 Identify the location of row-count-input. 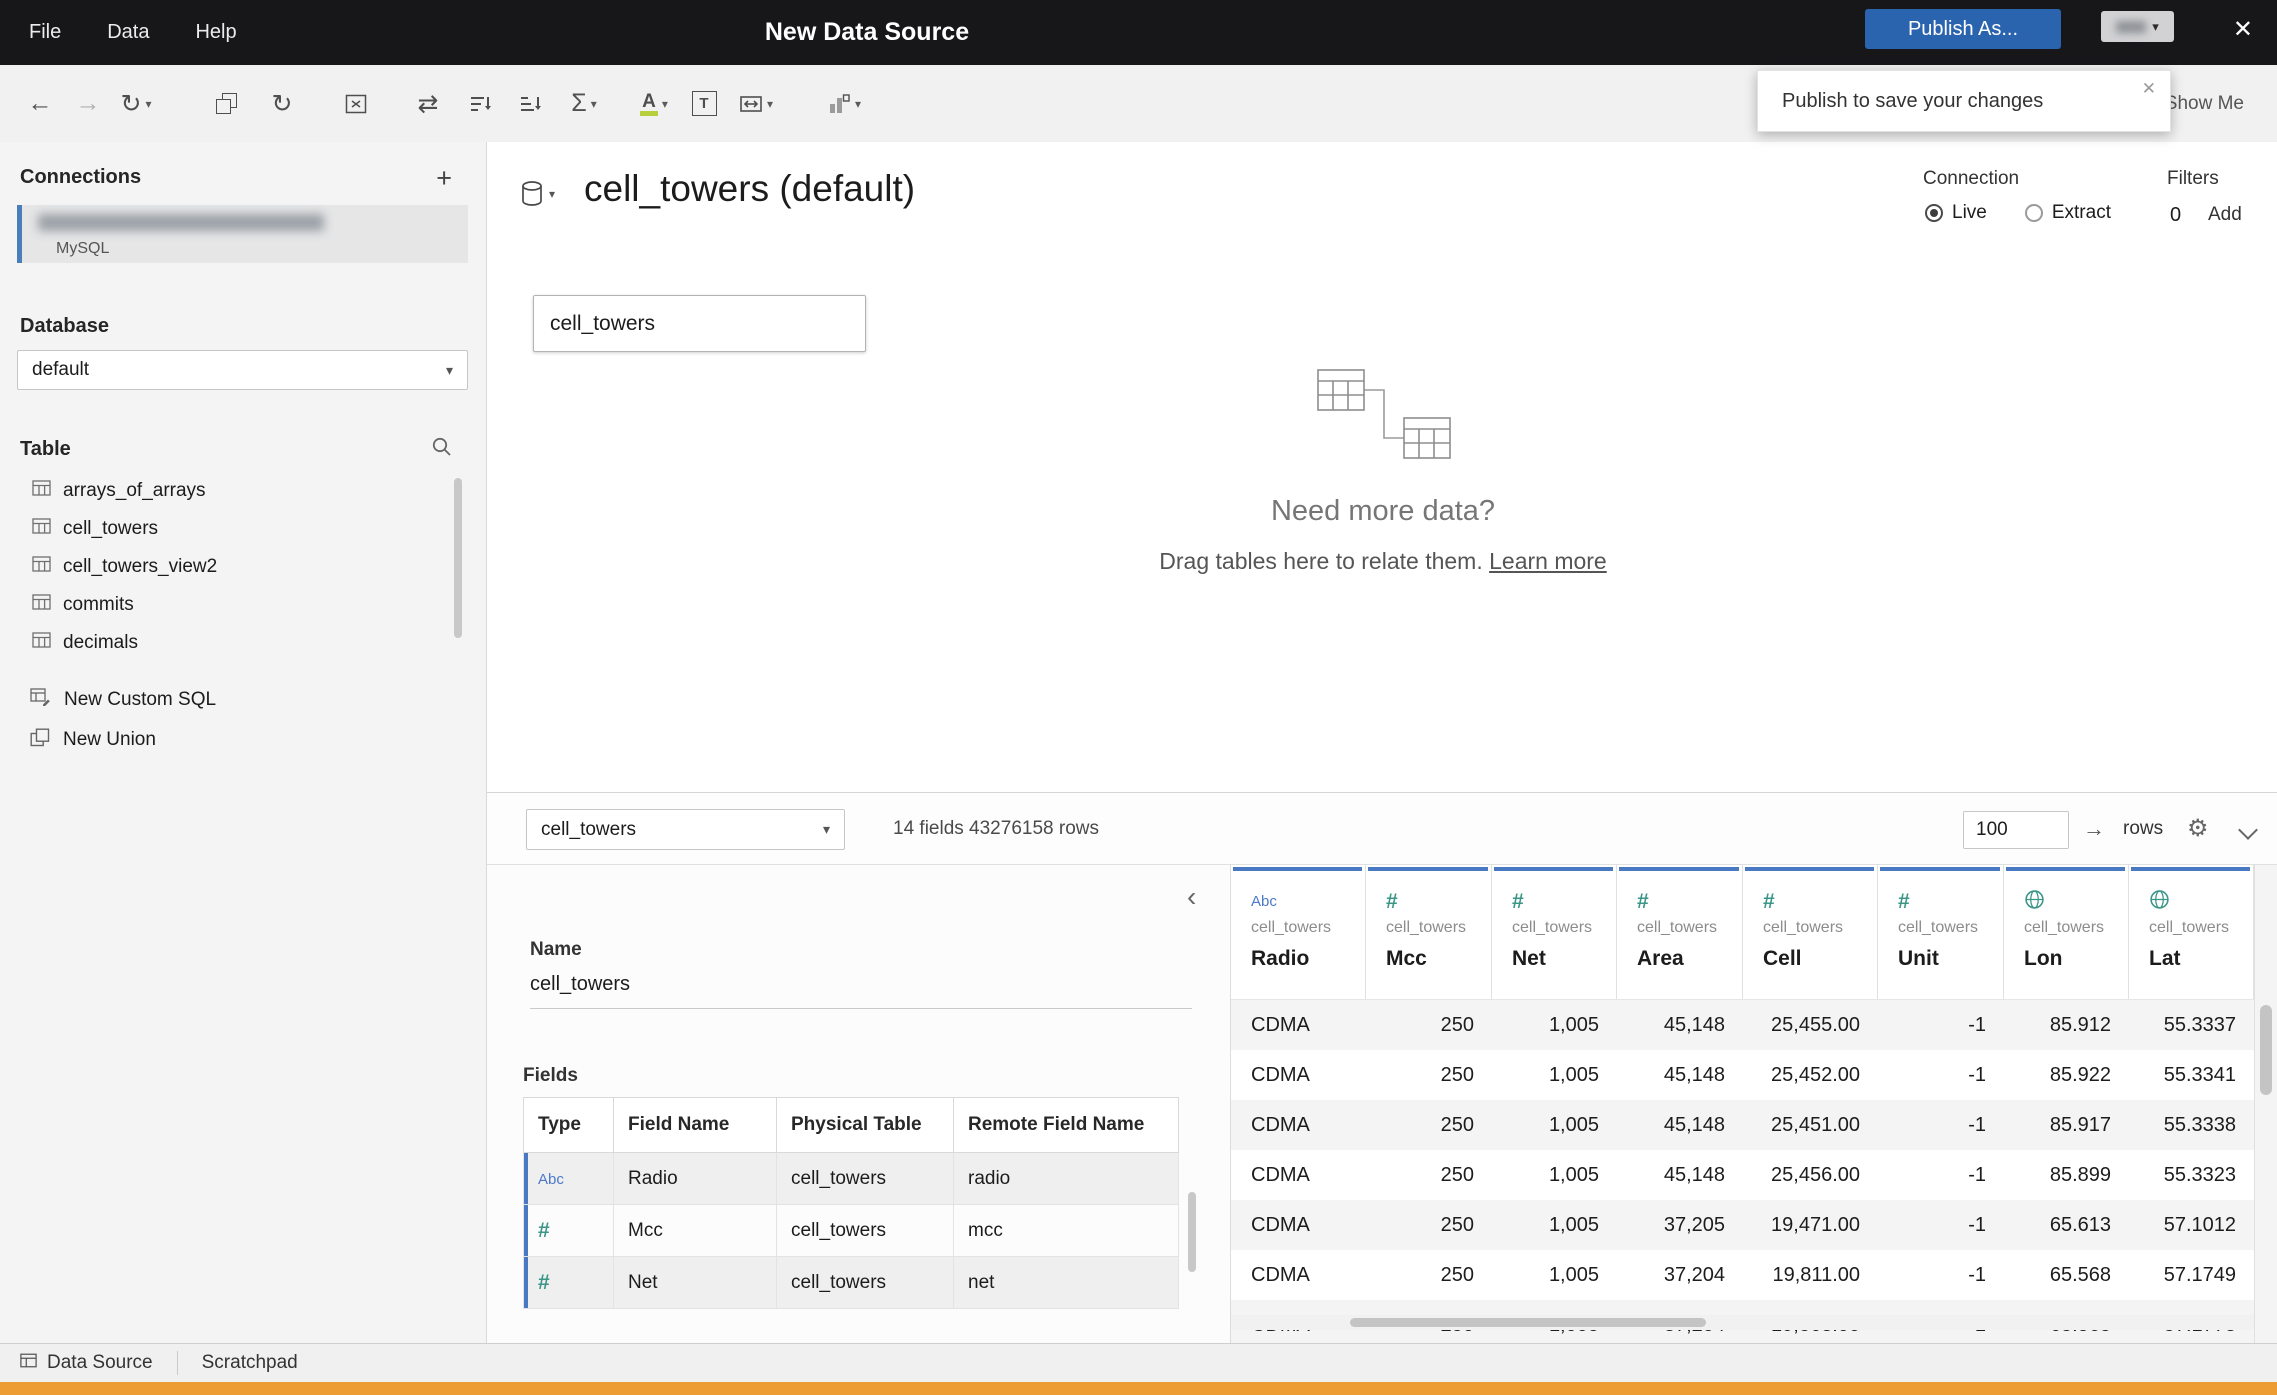
(2016, 830).